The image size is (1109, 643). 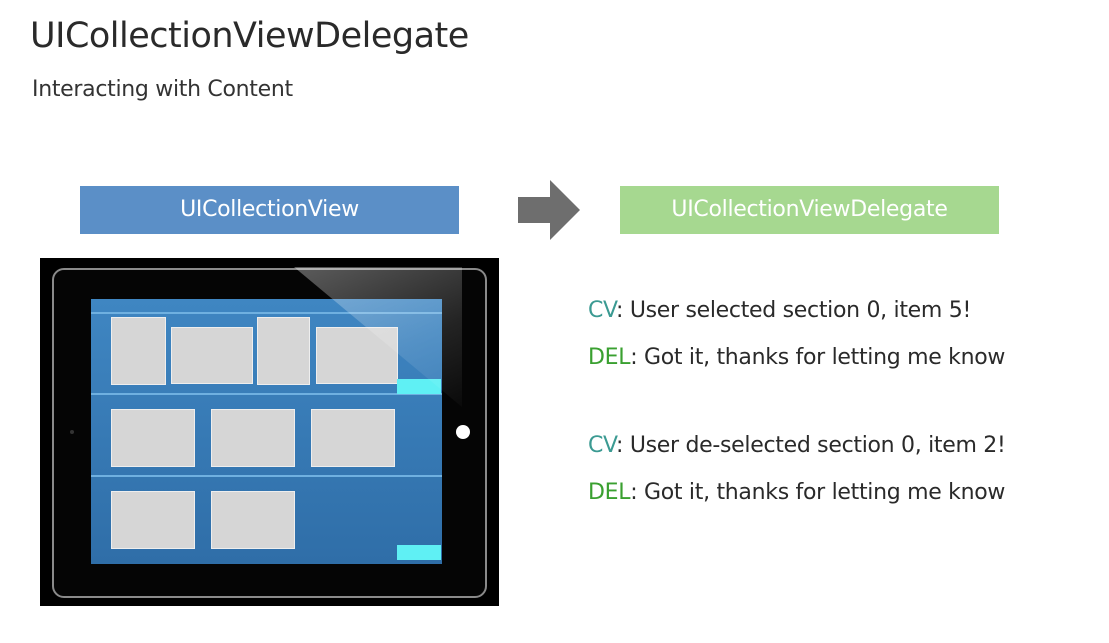 I want to click on arrow-right-icon, so click(x=549, y=210).